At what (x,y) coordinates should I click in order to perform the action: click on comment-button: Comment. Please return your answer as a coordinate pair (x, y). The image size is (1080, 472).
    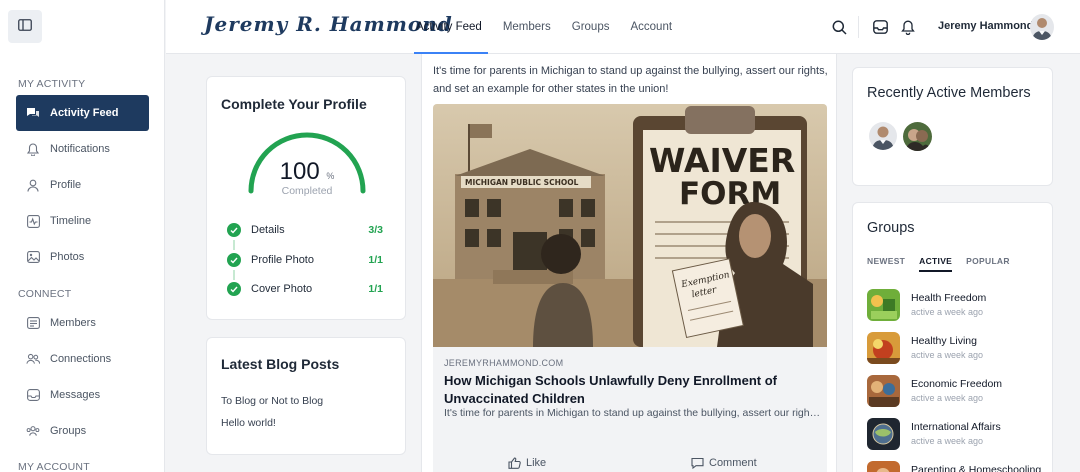
    Looking at the image, I should click on (724, 463).